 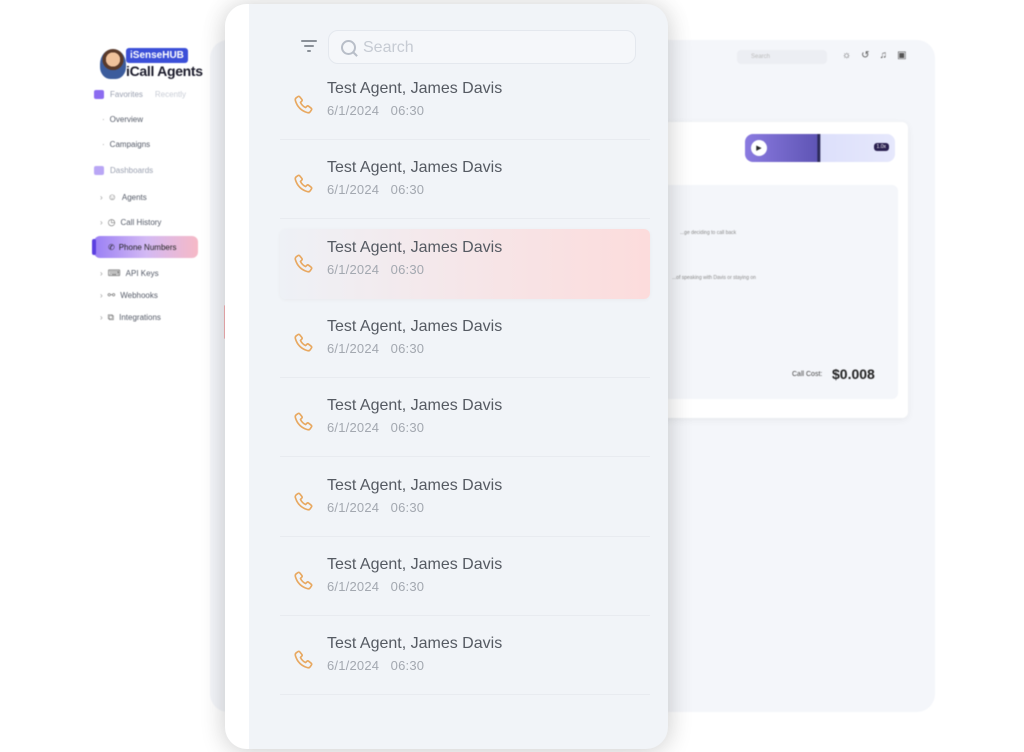 I want to click on favorites-section: Favorites Recently, so click(x=140, y=94).